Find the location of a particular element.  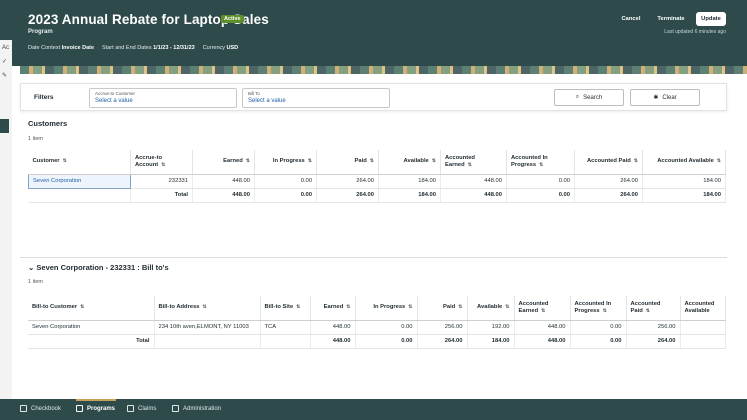

terminate-button: Terminate is located at coordinates (671, 19).